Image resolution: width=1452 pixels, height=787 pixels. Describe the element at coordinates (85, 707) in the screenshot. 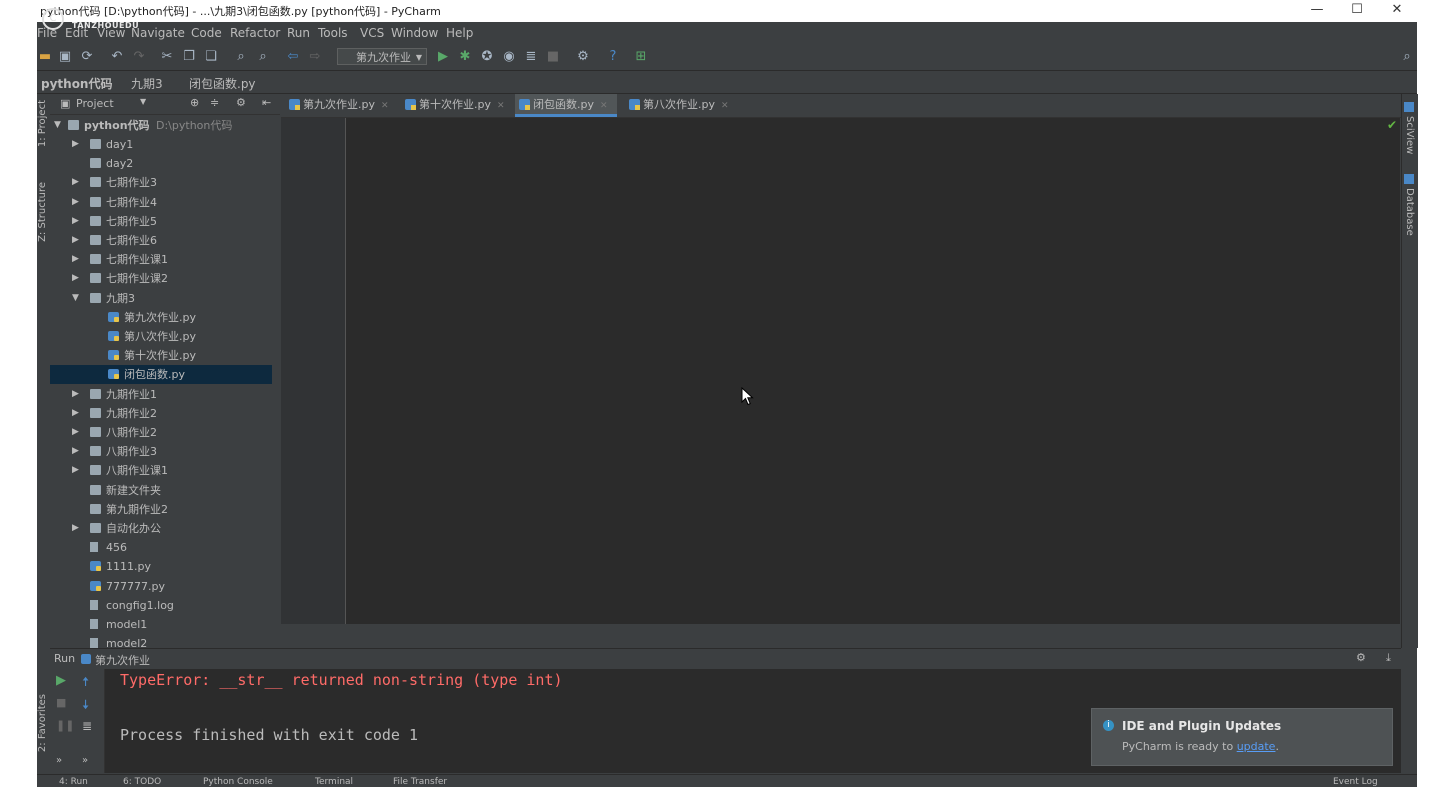

I see `down-arrow-icon: 🠇` at that location.